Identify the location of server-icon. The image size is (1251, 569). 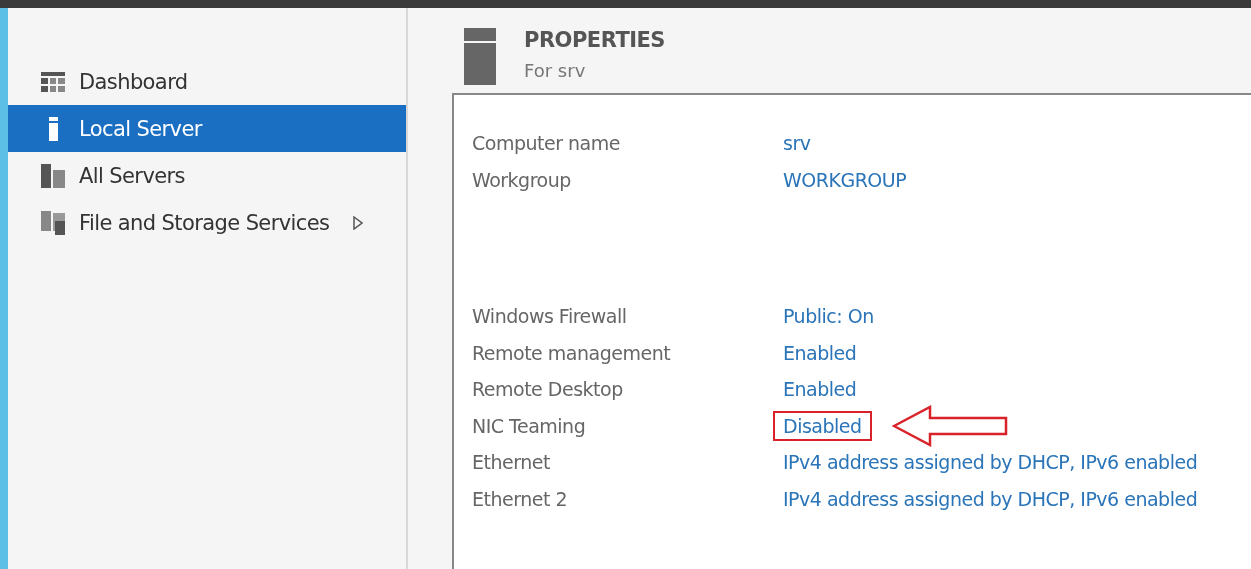
(480, 56).